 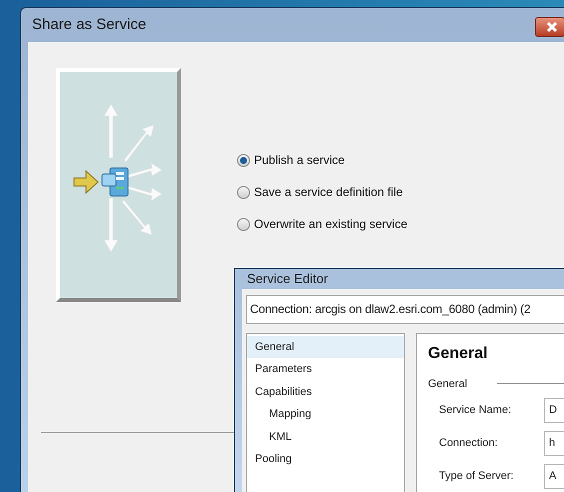 I want to click on field-label: Service Name:, so click(x=475, y=410).